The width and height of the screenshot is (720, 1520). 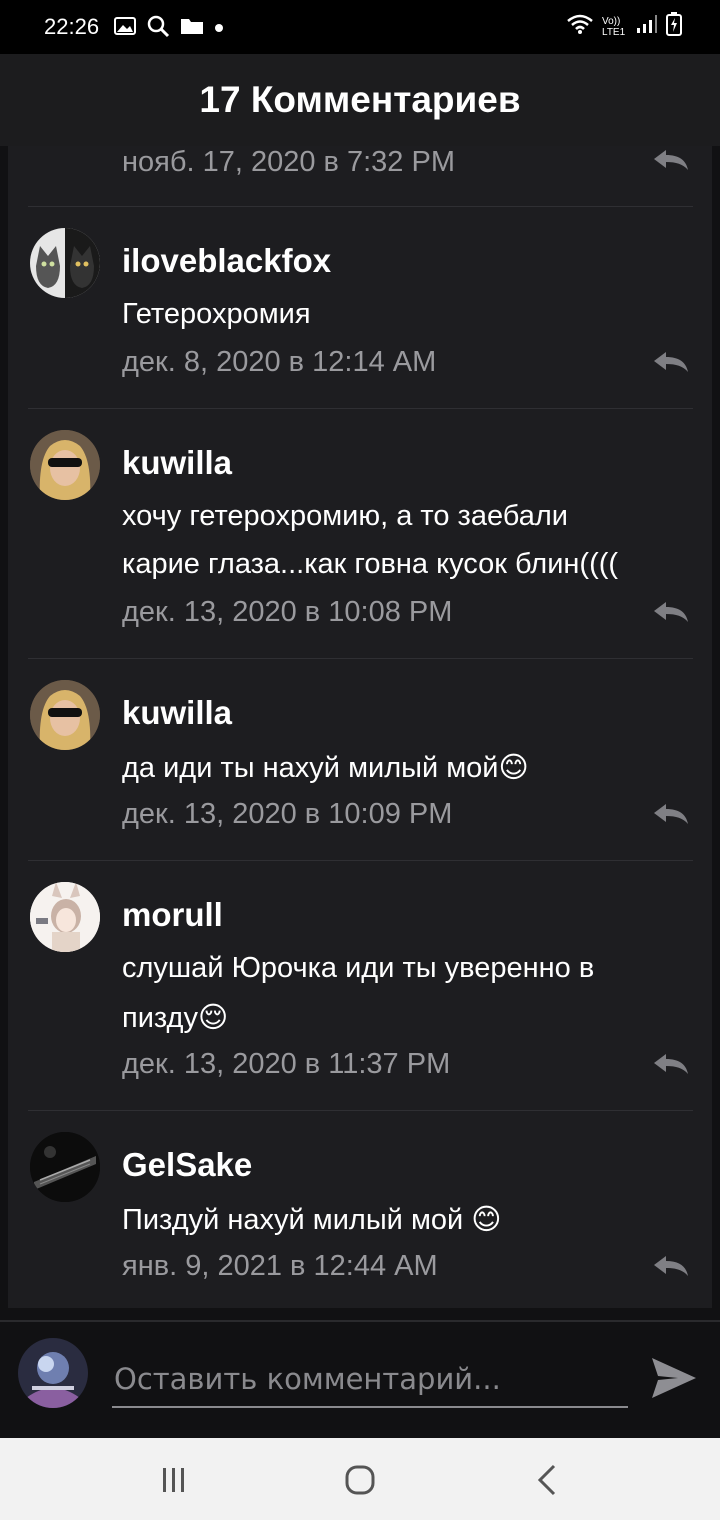 I want to click on comment-timestamp: янв. 9, 2021 в 12:44 AM, so click(x=280, y=1266).